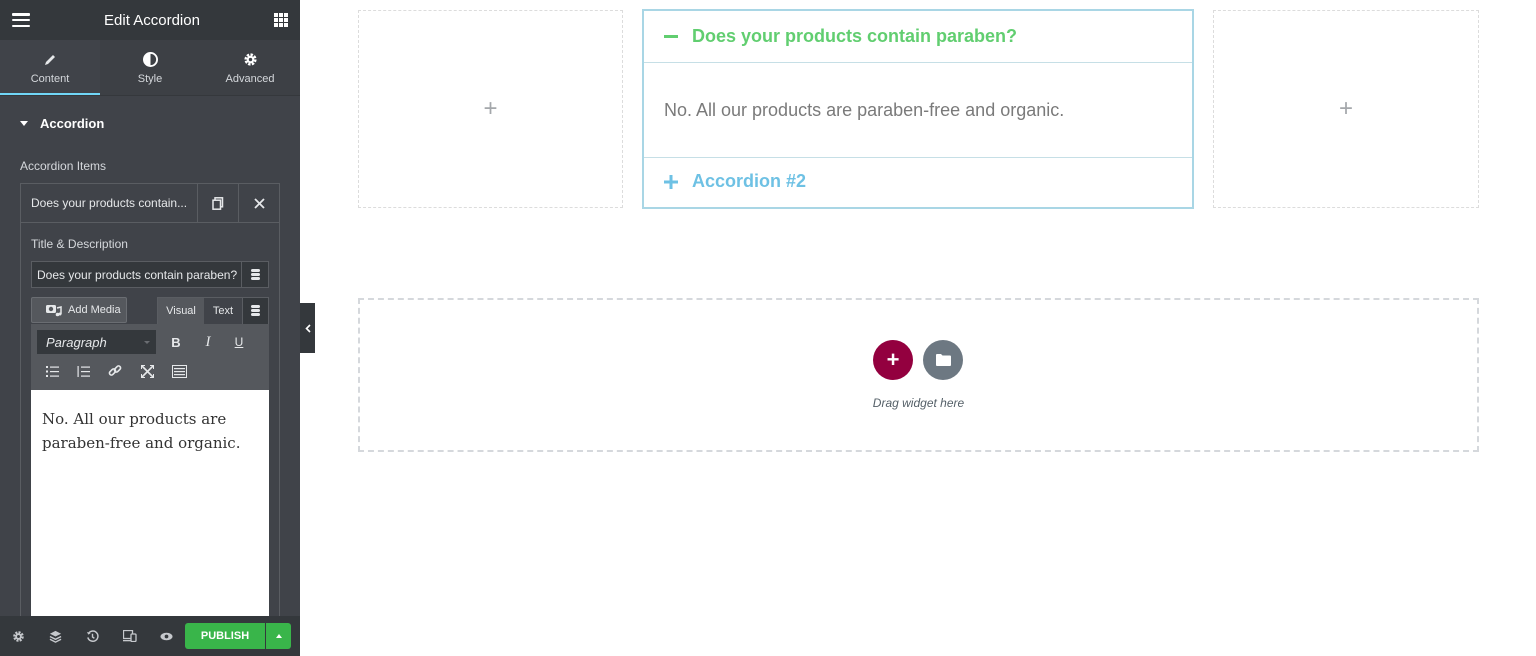  I want to click on devices-icon, so click(129, 636).